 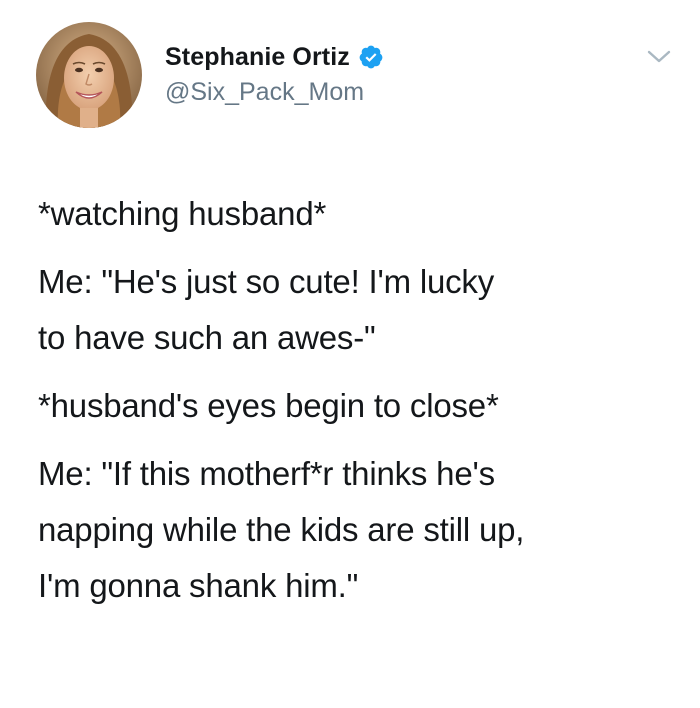 I want to click on profile-photo-icon, so click(x=89, y=75).